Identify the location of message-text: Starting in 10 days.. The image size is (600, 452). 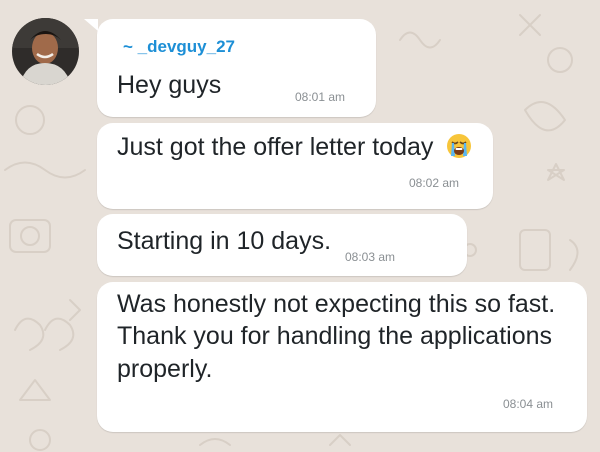
(224, 241).